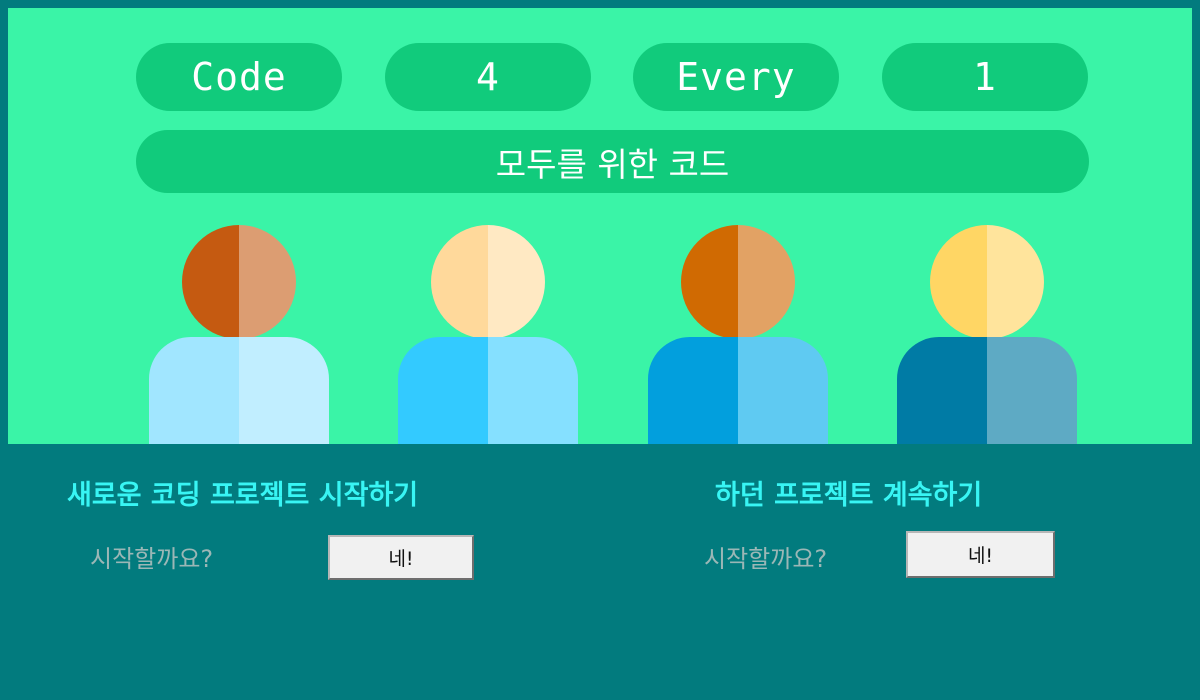  I want to click on header-word-1: 1, so click(985, 77).